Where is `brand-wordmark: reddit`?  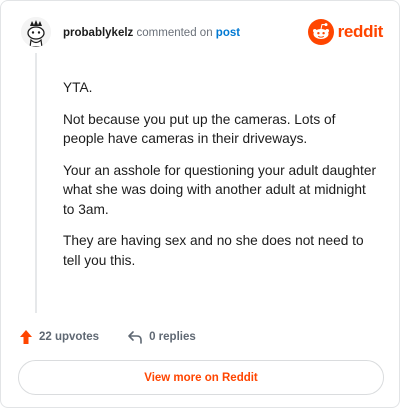 brand-wordmark: reddit is located at coordinates (360, 31).